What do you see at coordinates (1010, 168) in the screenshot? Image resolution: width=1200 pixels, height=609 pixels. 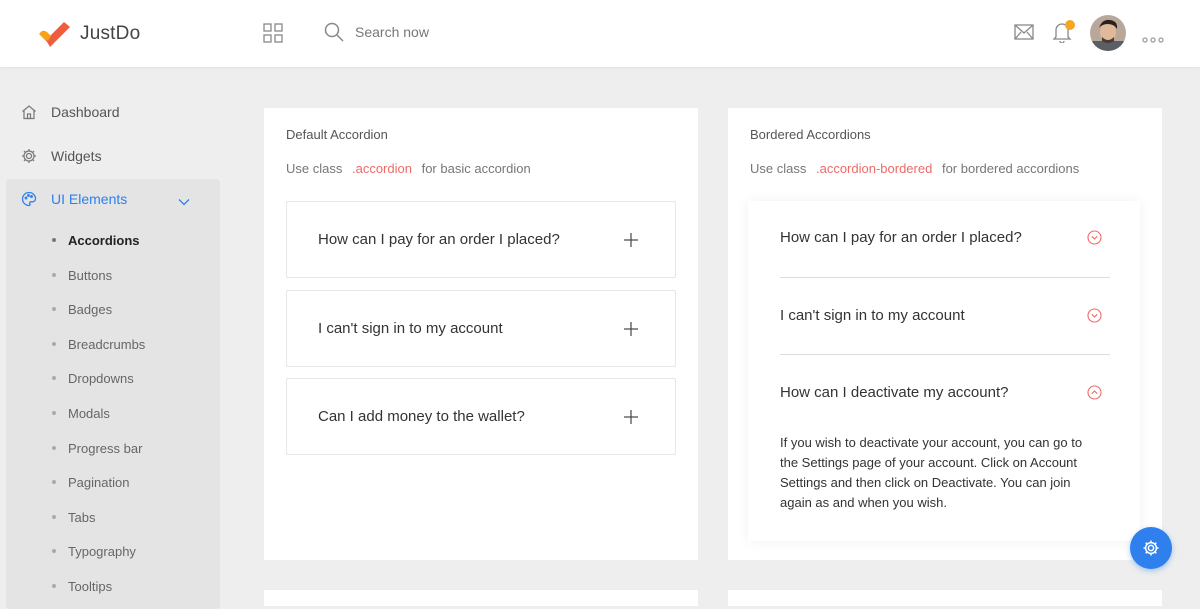 I see `description-suffix: for bordered accordions` at bounding box center [1010, 168].